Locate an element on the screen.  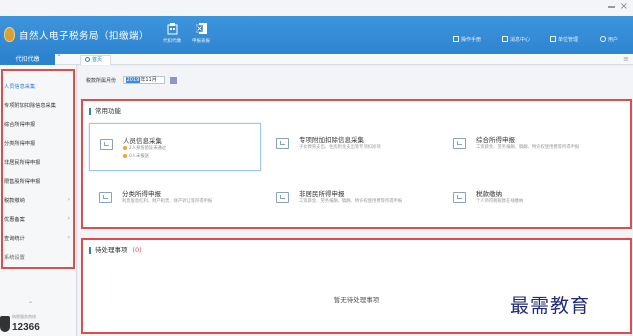
pending-count: (0) is located at coordinates (137, 250).